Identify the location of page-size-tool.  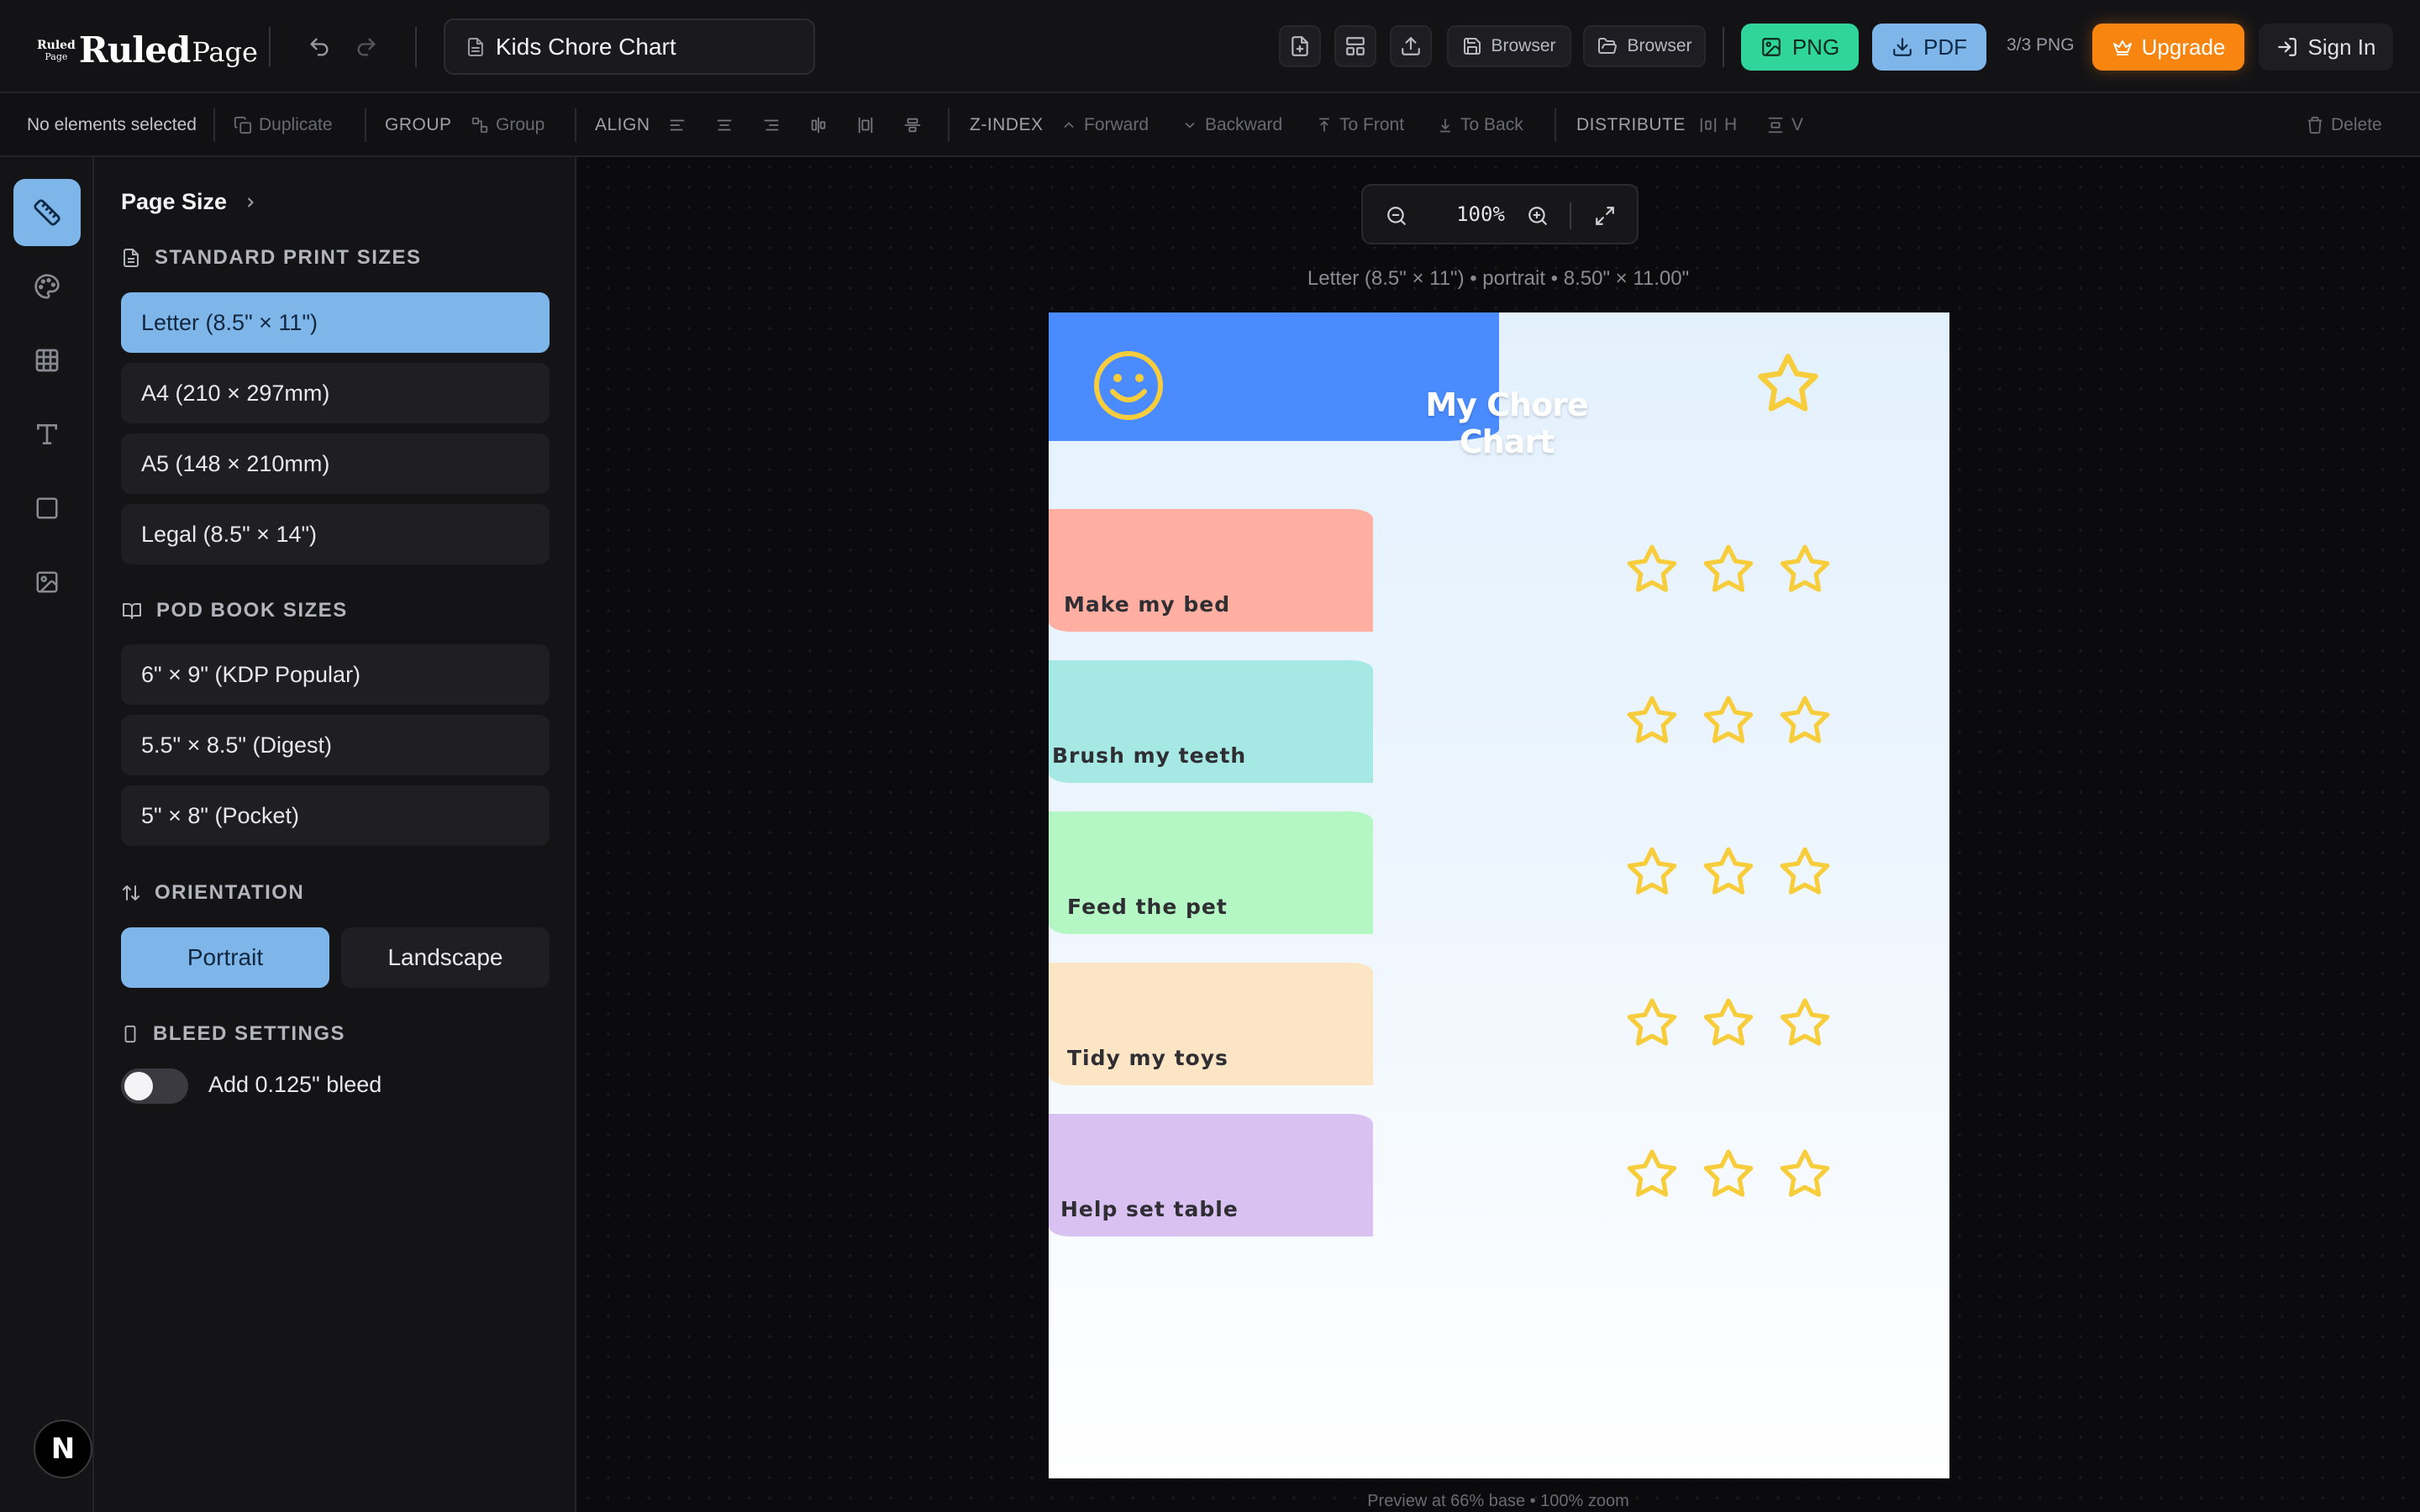
(47, 212).